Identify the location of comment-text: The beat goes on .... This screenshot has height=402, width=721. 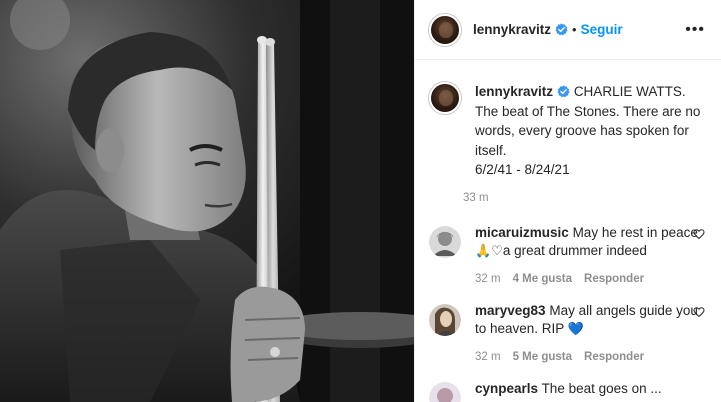
(601, 388).